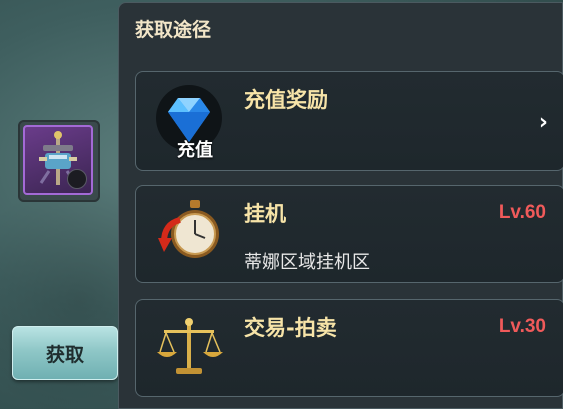  I want to click on item-frame, so click(59, 161).